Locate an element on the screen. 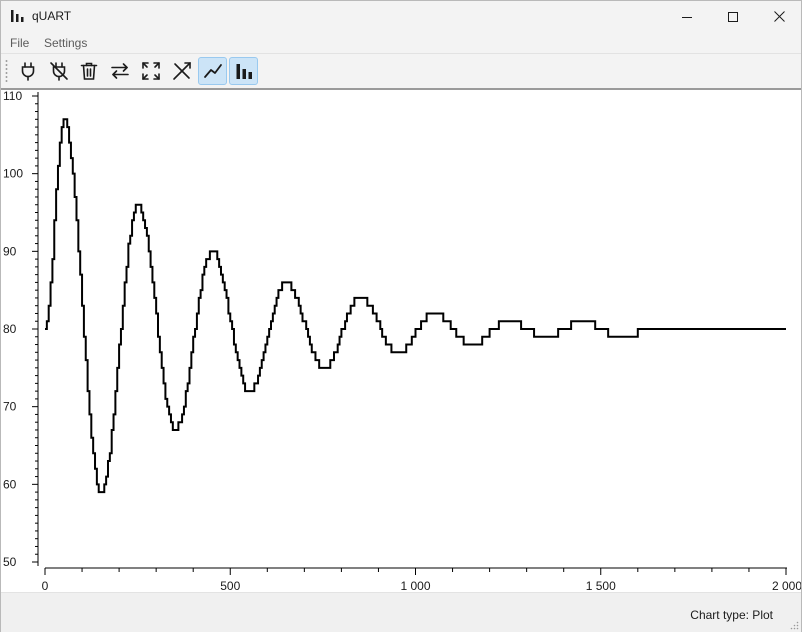  maximize-icon is located at coordinates (733, 16).